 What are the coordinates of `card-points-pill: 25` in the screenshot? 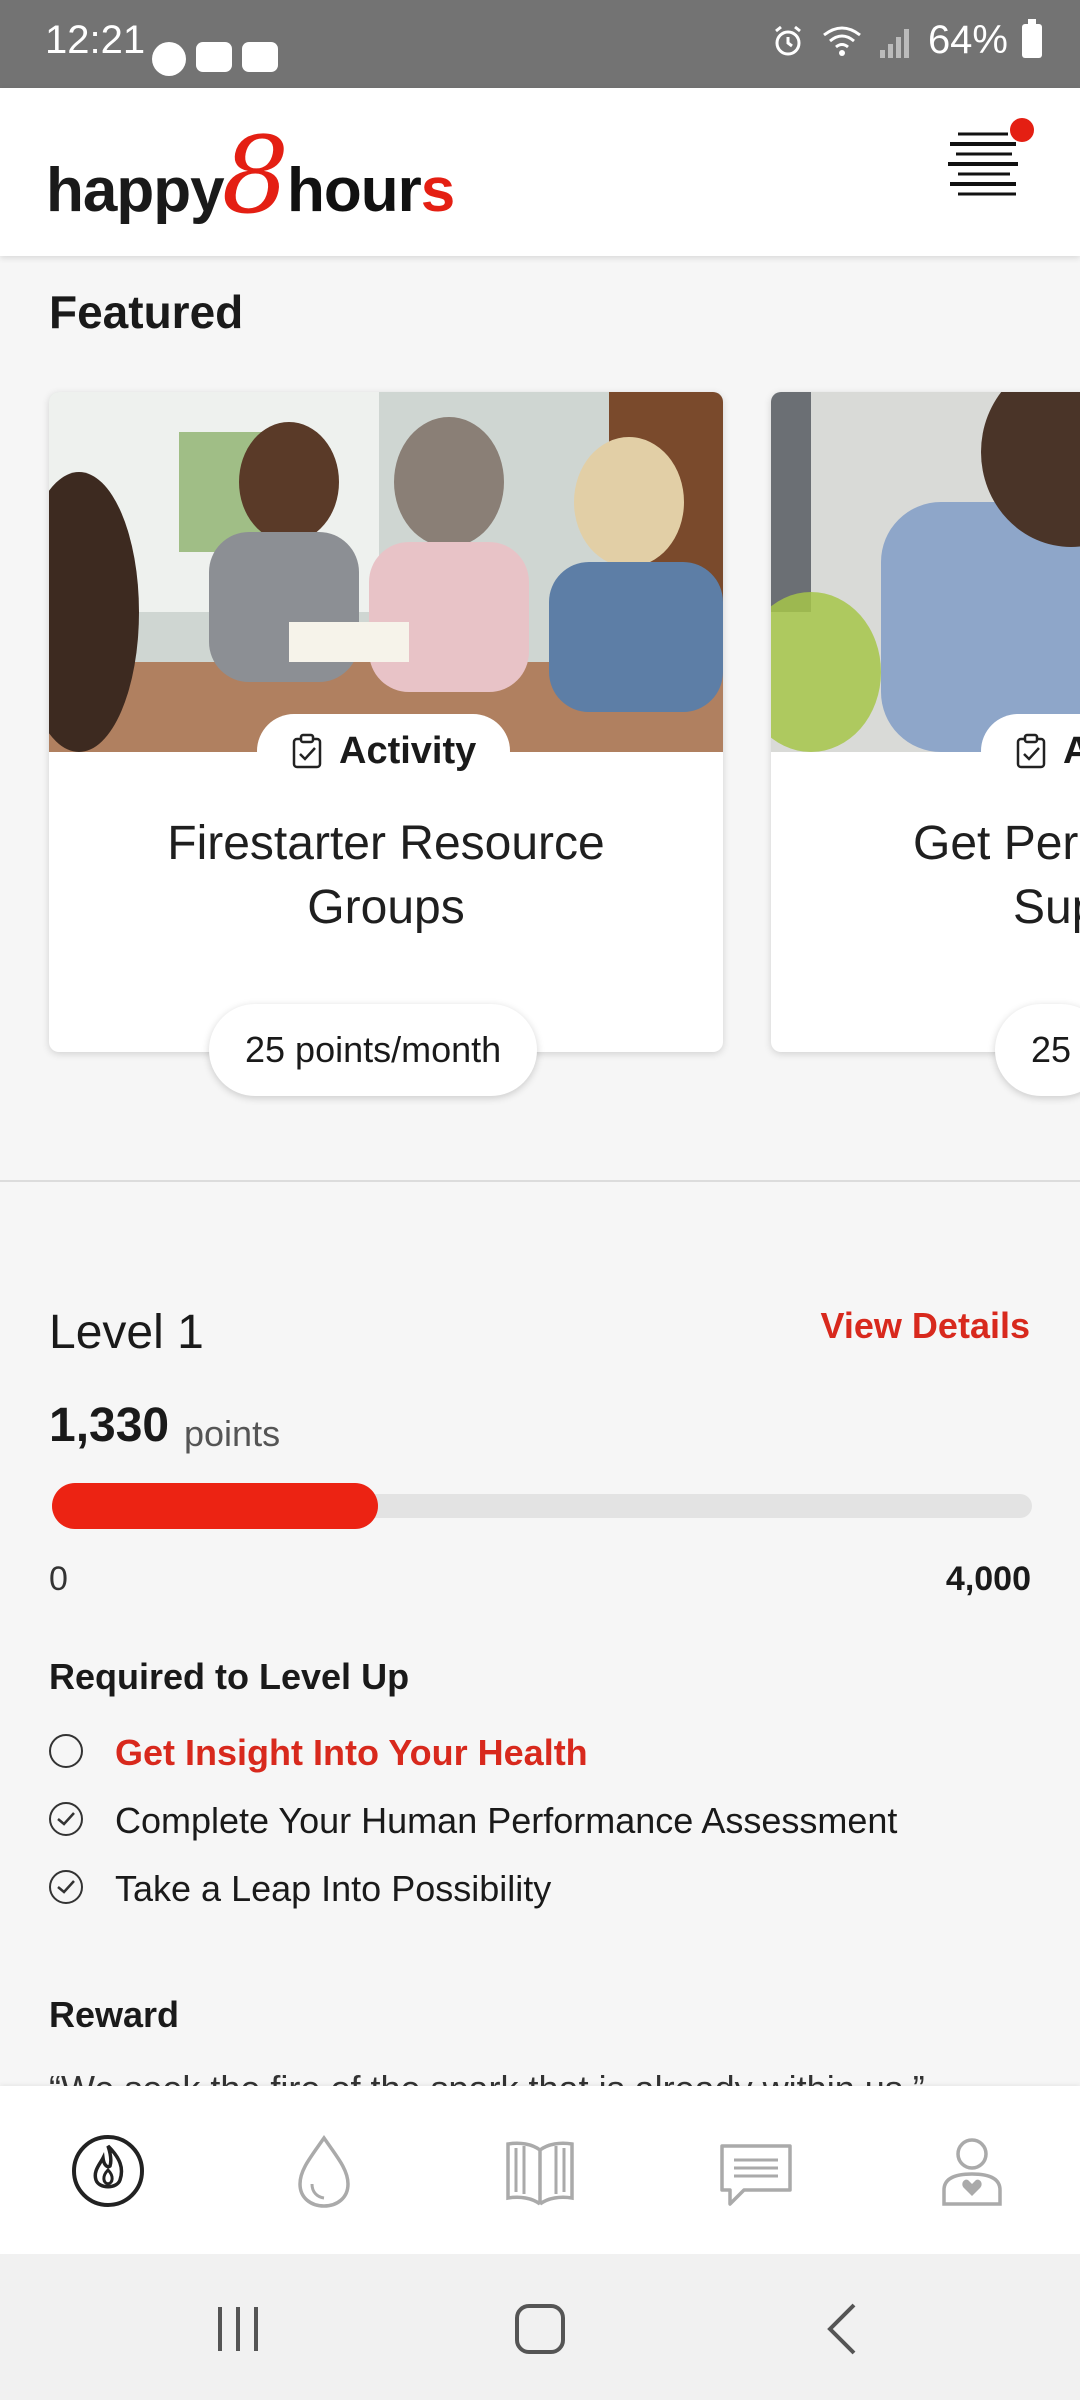 It's located at (1037, 1050).